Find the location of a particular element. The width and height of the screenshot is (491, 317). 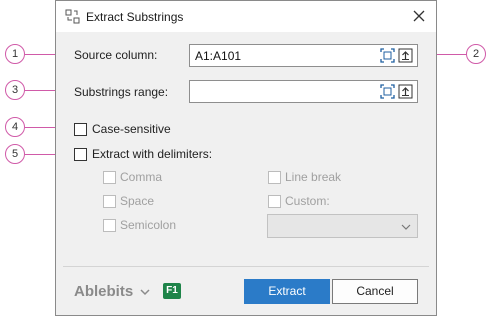

line-break-label: Line break is located at coordinates (313, 177).